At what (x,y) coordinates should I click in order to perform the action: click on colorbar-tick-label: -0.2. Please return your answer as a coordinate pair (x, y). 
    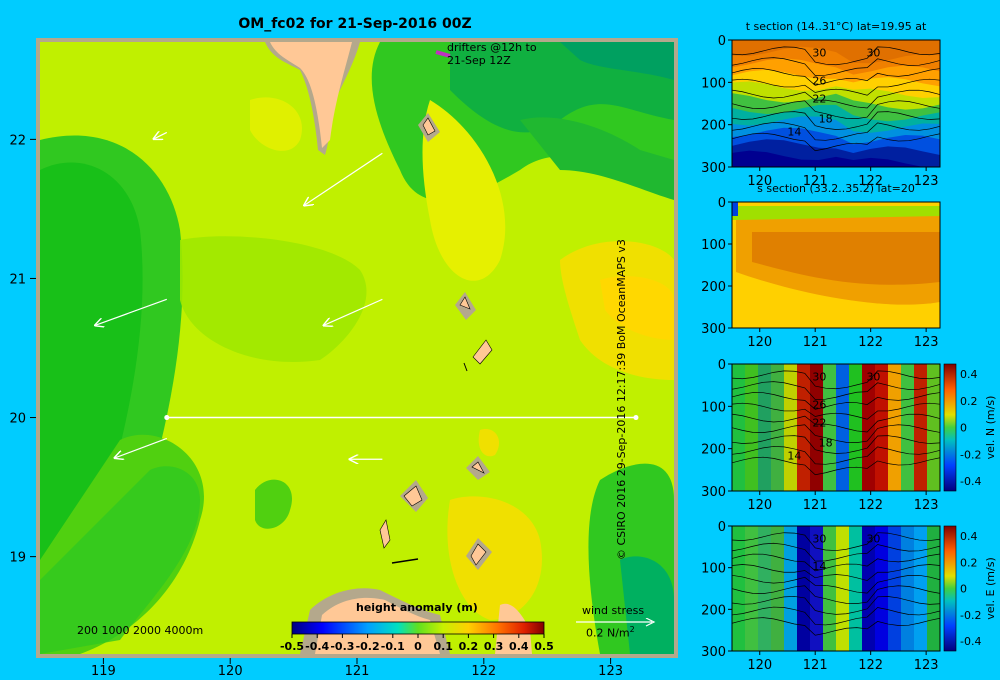
    Looking at the image, I should click on (368, 646).